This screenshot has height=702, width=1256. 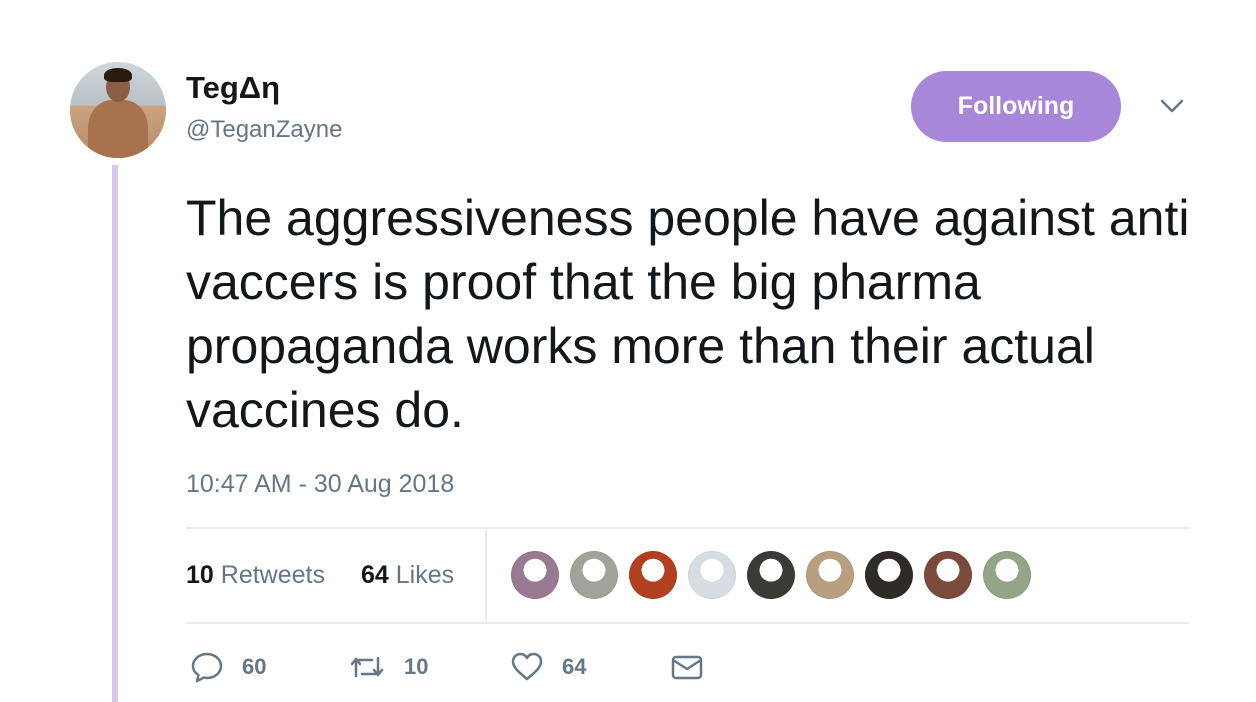 I want to click on chevron-down-icon, so click(x=1172, y=106).